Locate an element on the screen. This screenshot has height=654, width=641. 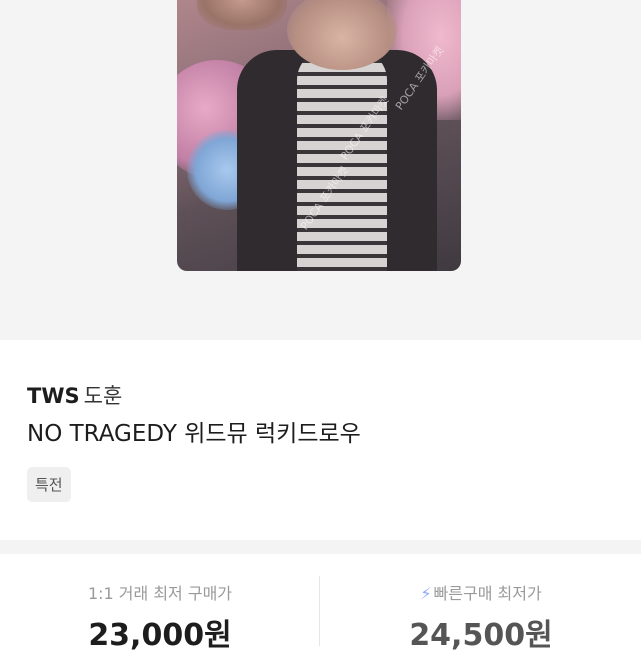
quick-price-label-row: ⚡ 빠른구매 최저가 is located at coordinates (481, 592).